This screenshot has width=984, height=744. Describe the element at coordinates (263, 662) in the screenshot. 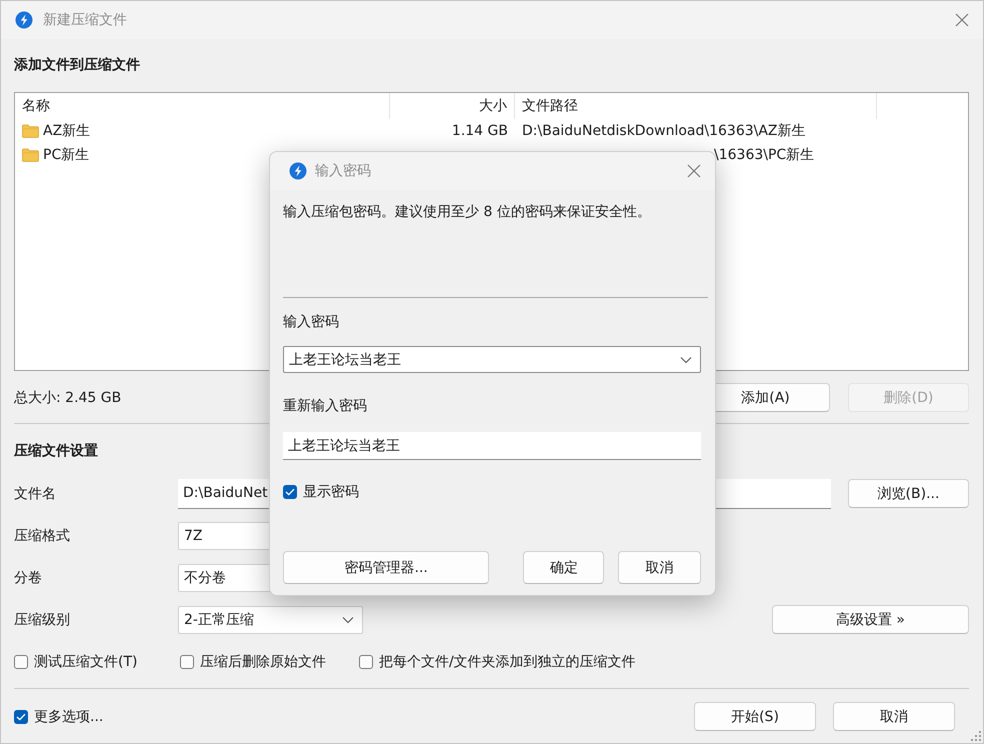

I see `checkbox-label: 压缩后删除原始文件` at that location.